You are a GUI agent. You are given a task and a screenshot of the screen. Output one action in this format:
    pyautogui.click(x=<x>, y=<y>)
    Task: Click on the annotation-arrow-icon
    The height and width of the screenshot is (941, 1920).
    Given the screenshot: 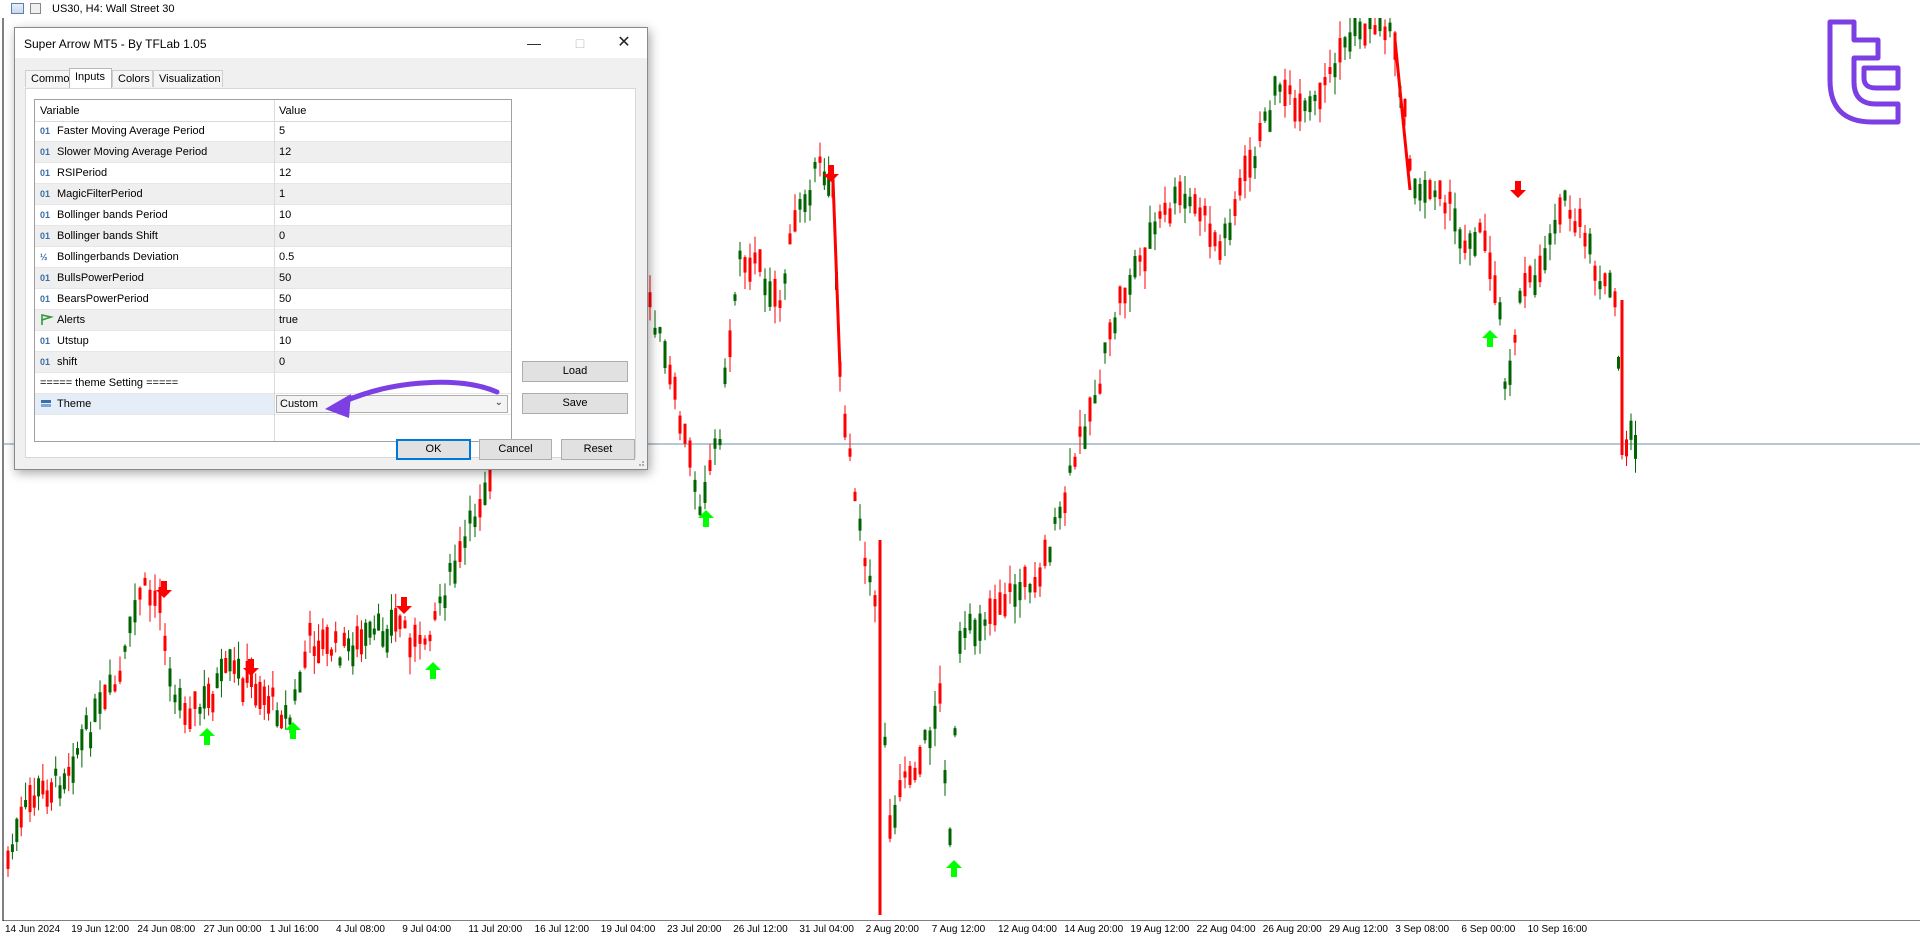 What is the action you would take?
    pyautogui.click(x=412, y=398)
    